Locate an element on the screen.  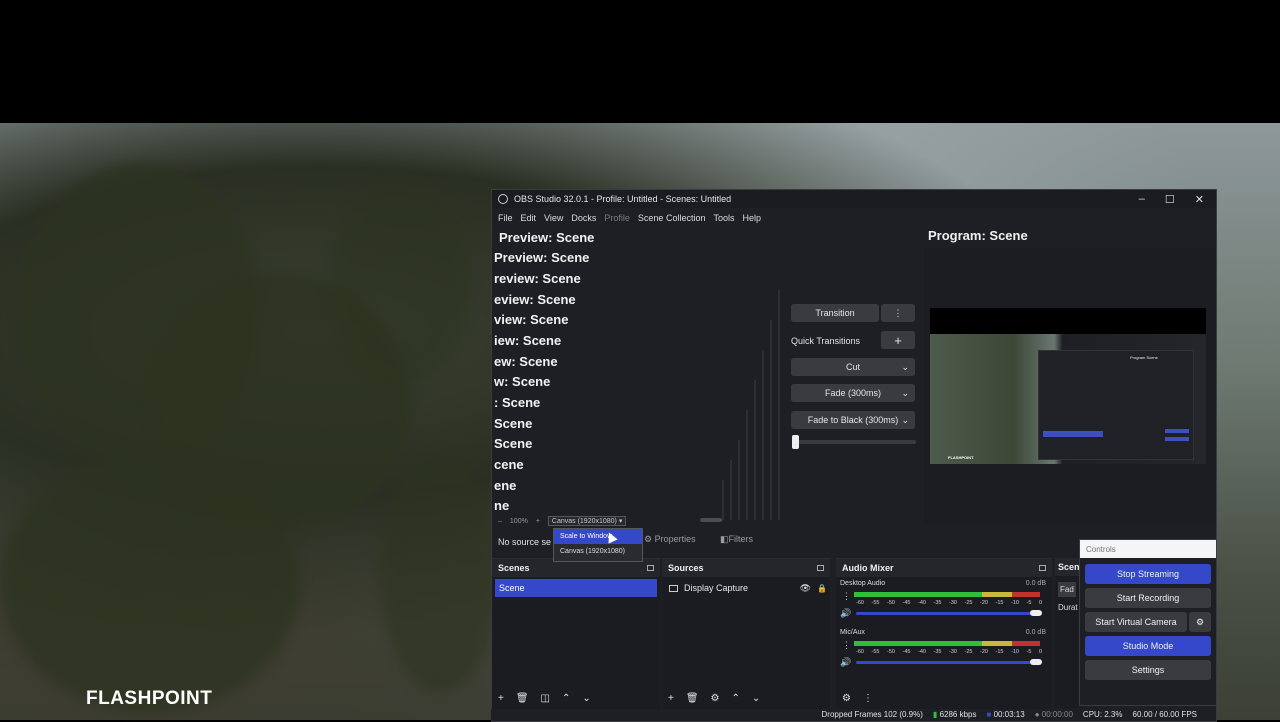
minimize-button: – is located at coordinates (1142, 199).